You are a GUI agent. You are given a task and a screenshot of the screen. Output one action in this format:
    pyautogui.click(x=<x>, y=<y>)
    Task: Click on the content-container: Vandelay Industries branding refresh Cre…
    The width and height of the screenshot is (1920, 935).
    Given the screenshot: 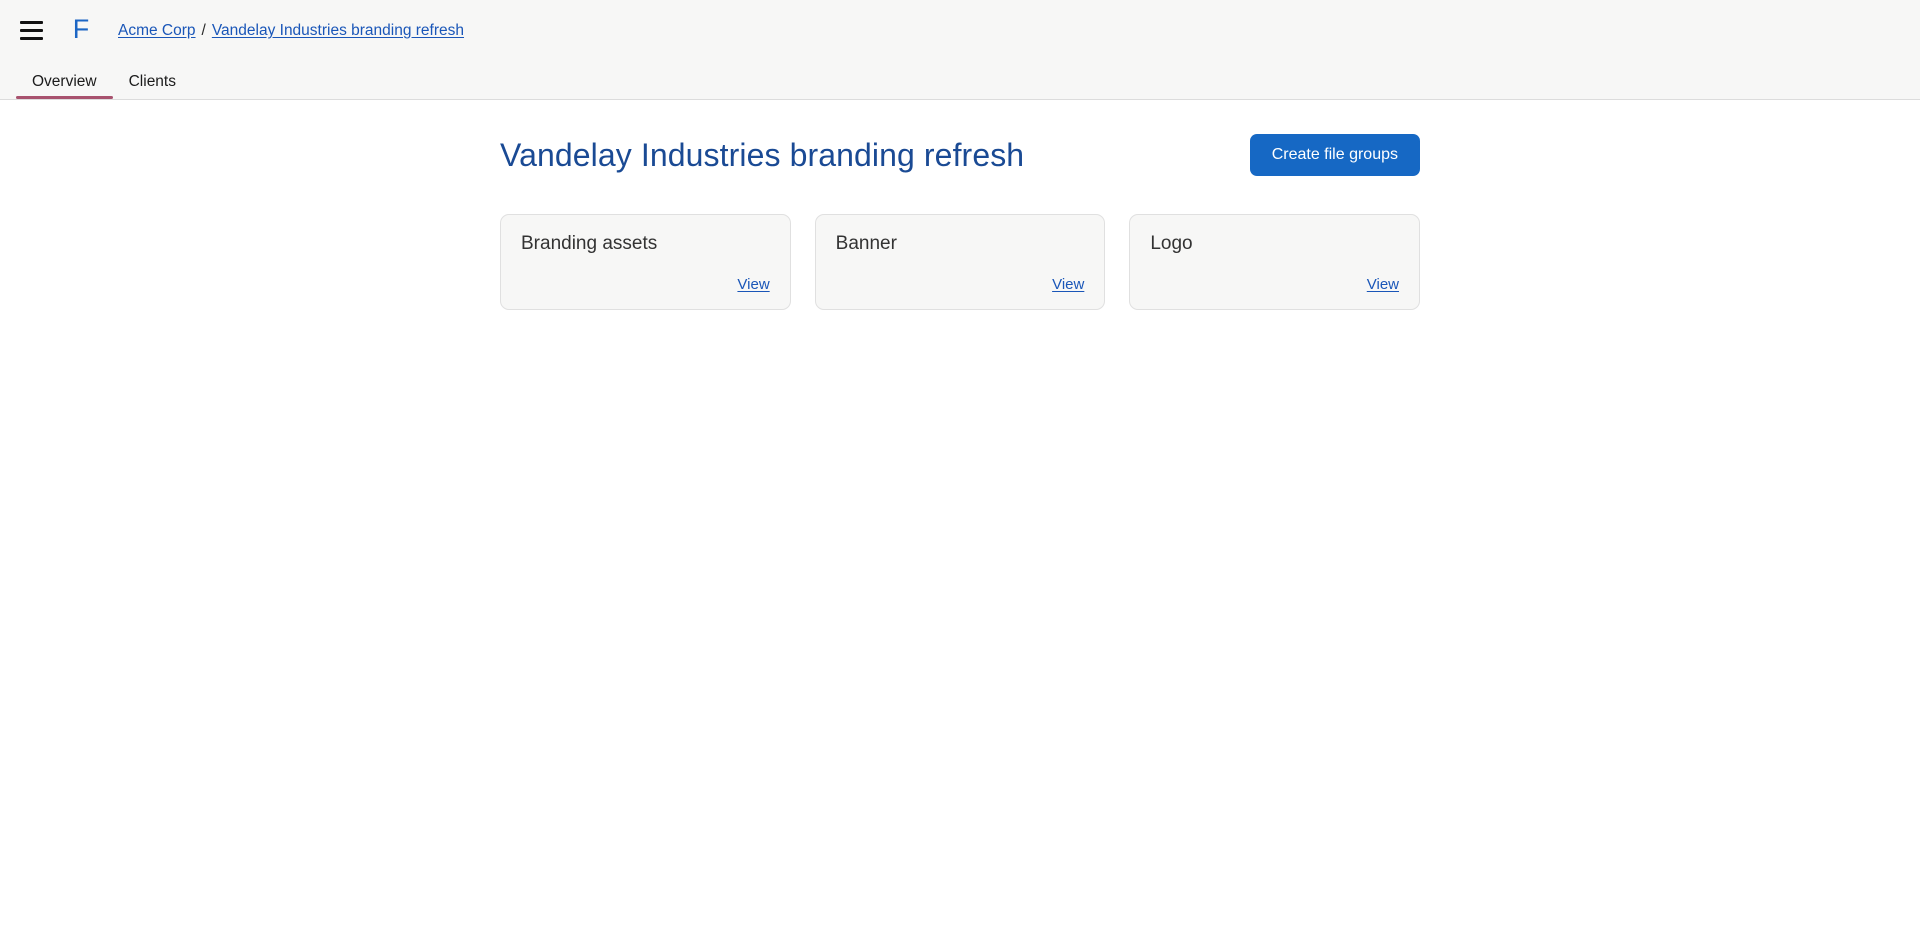 What is the action you would take?
    pyautogui.click(x=960, y=214)
    